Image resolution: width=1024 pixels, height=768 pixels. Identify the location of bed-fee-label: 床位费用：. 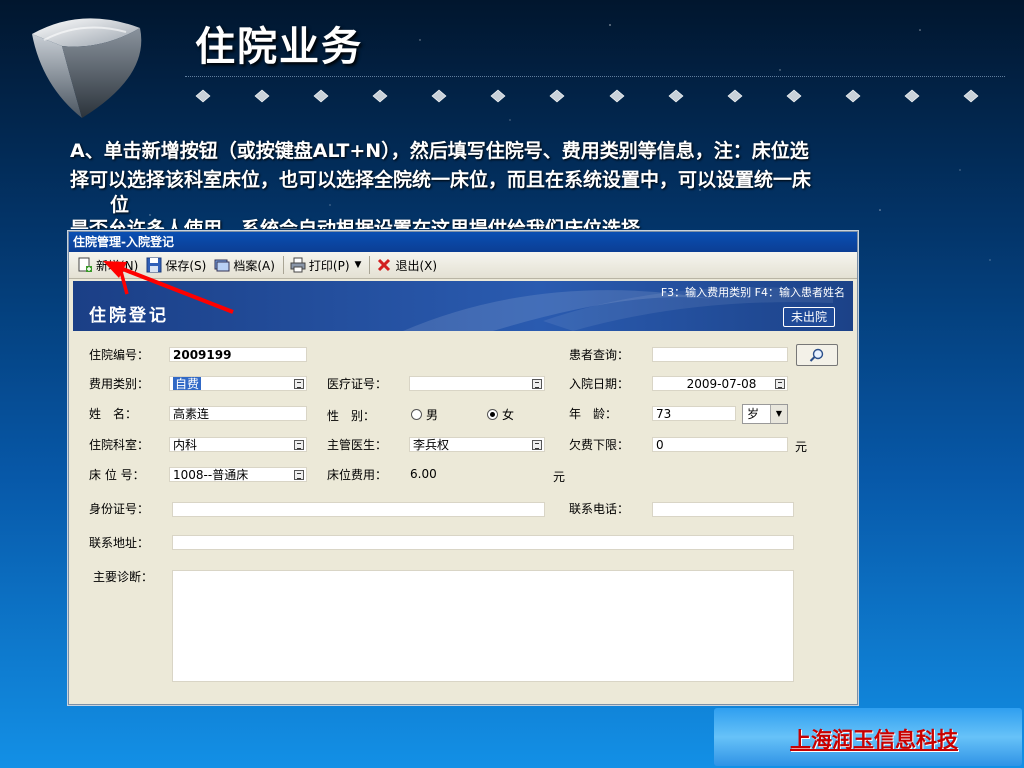
(357, 475).